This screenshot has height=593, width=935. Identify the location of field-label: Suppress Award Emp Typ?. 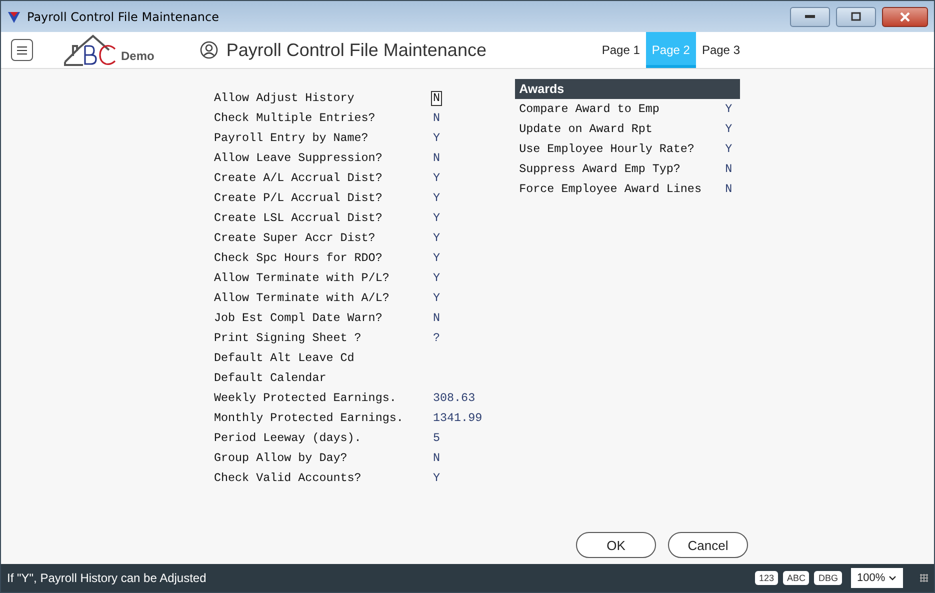
(599, 169).